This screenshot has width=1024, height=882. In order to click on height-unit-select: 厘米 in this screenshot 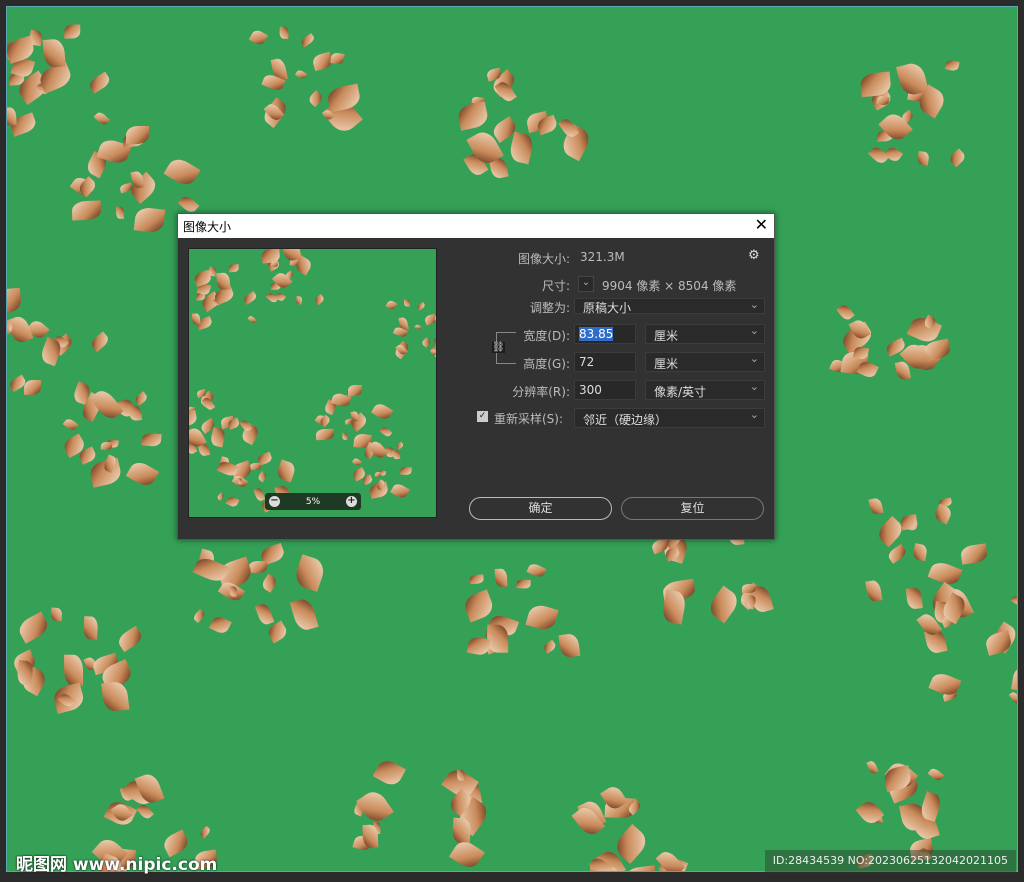, I will do `click(705, 362)`.